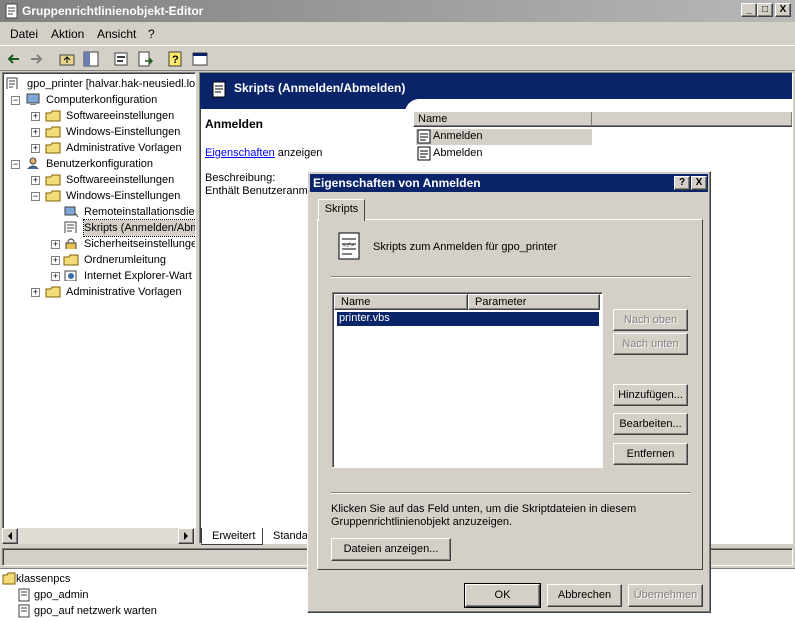 The height and width of the screenshot is (621, 795). What do you see at coordinates (584, 595) in the screenshot?
I see `cancel-button: Abbrechen` at bounding box center [584, 595].